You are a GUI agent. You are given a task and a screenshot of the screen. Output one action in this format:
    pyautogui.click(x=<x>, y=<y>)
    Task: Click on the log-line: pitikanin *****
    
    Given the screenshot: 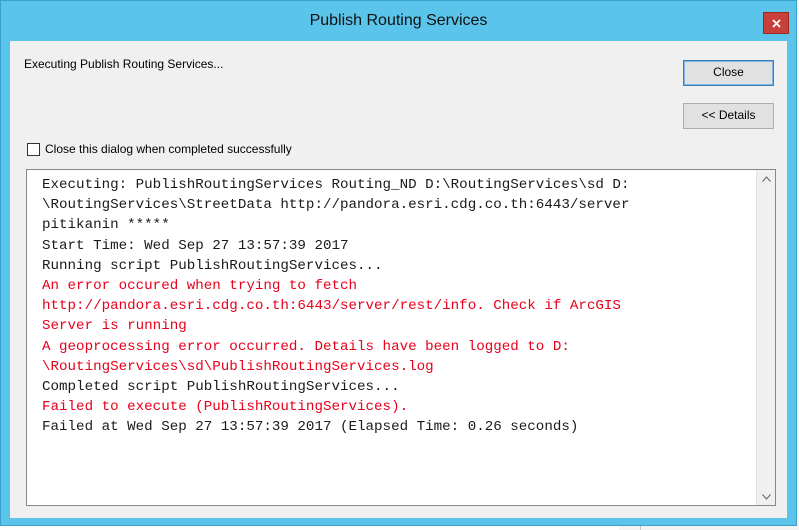 What is the action you would take?
    pyautogui.click(x=106, y=225)
    